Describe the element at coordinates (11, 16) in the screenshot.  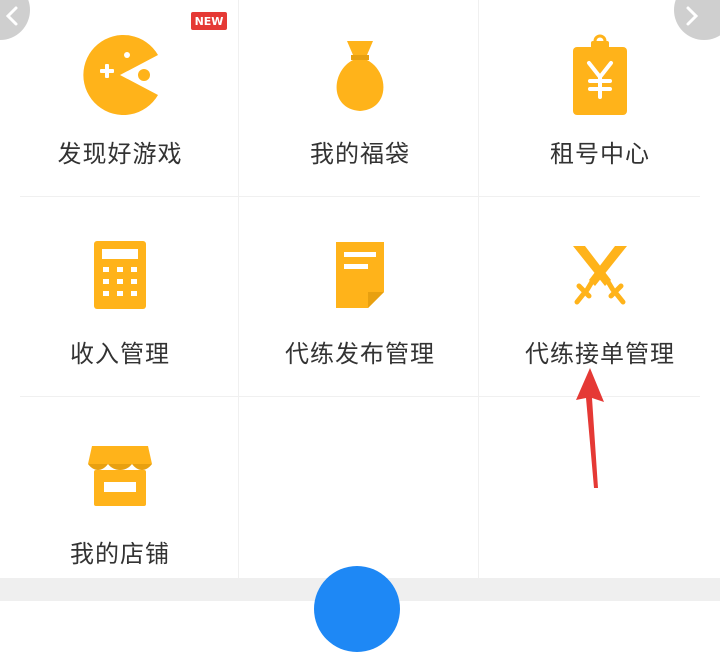
I see `chevron-left-icon` at that location.